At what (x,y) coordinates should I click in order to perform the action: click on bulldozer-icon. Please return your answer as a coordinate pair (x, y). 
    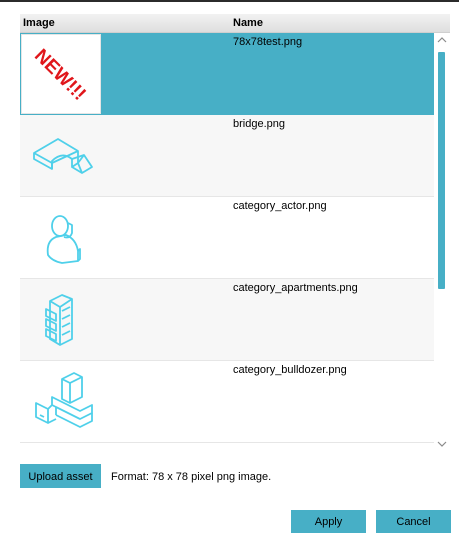
    Looking at the image, I should click on (64, 400).